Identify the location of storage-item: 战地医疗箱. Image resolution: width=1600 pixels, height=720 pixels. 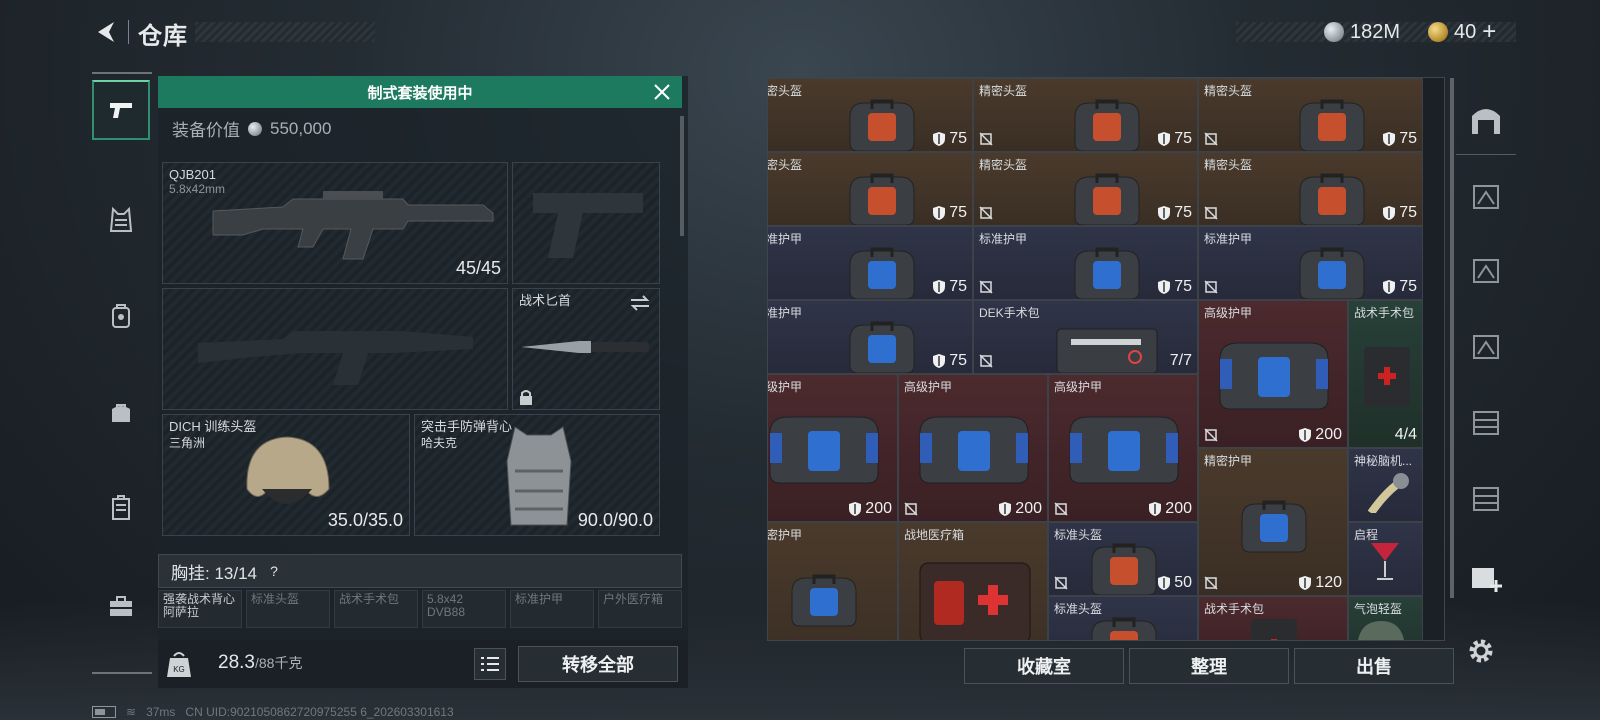
(973, 581).